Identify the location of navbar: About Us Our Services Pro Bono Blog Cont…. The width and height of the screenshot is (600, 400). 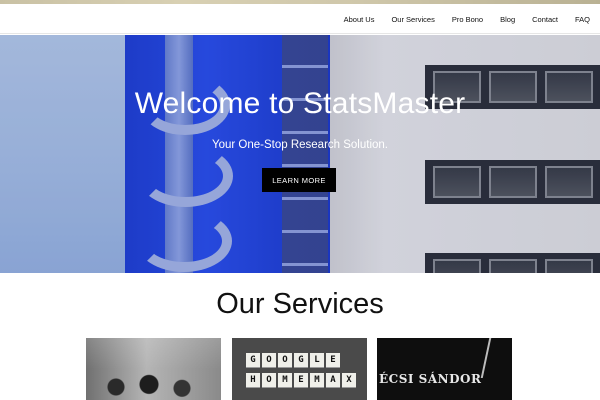
(300, 19).